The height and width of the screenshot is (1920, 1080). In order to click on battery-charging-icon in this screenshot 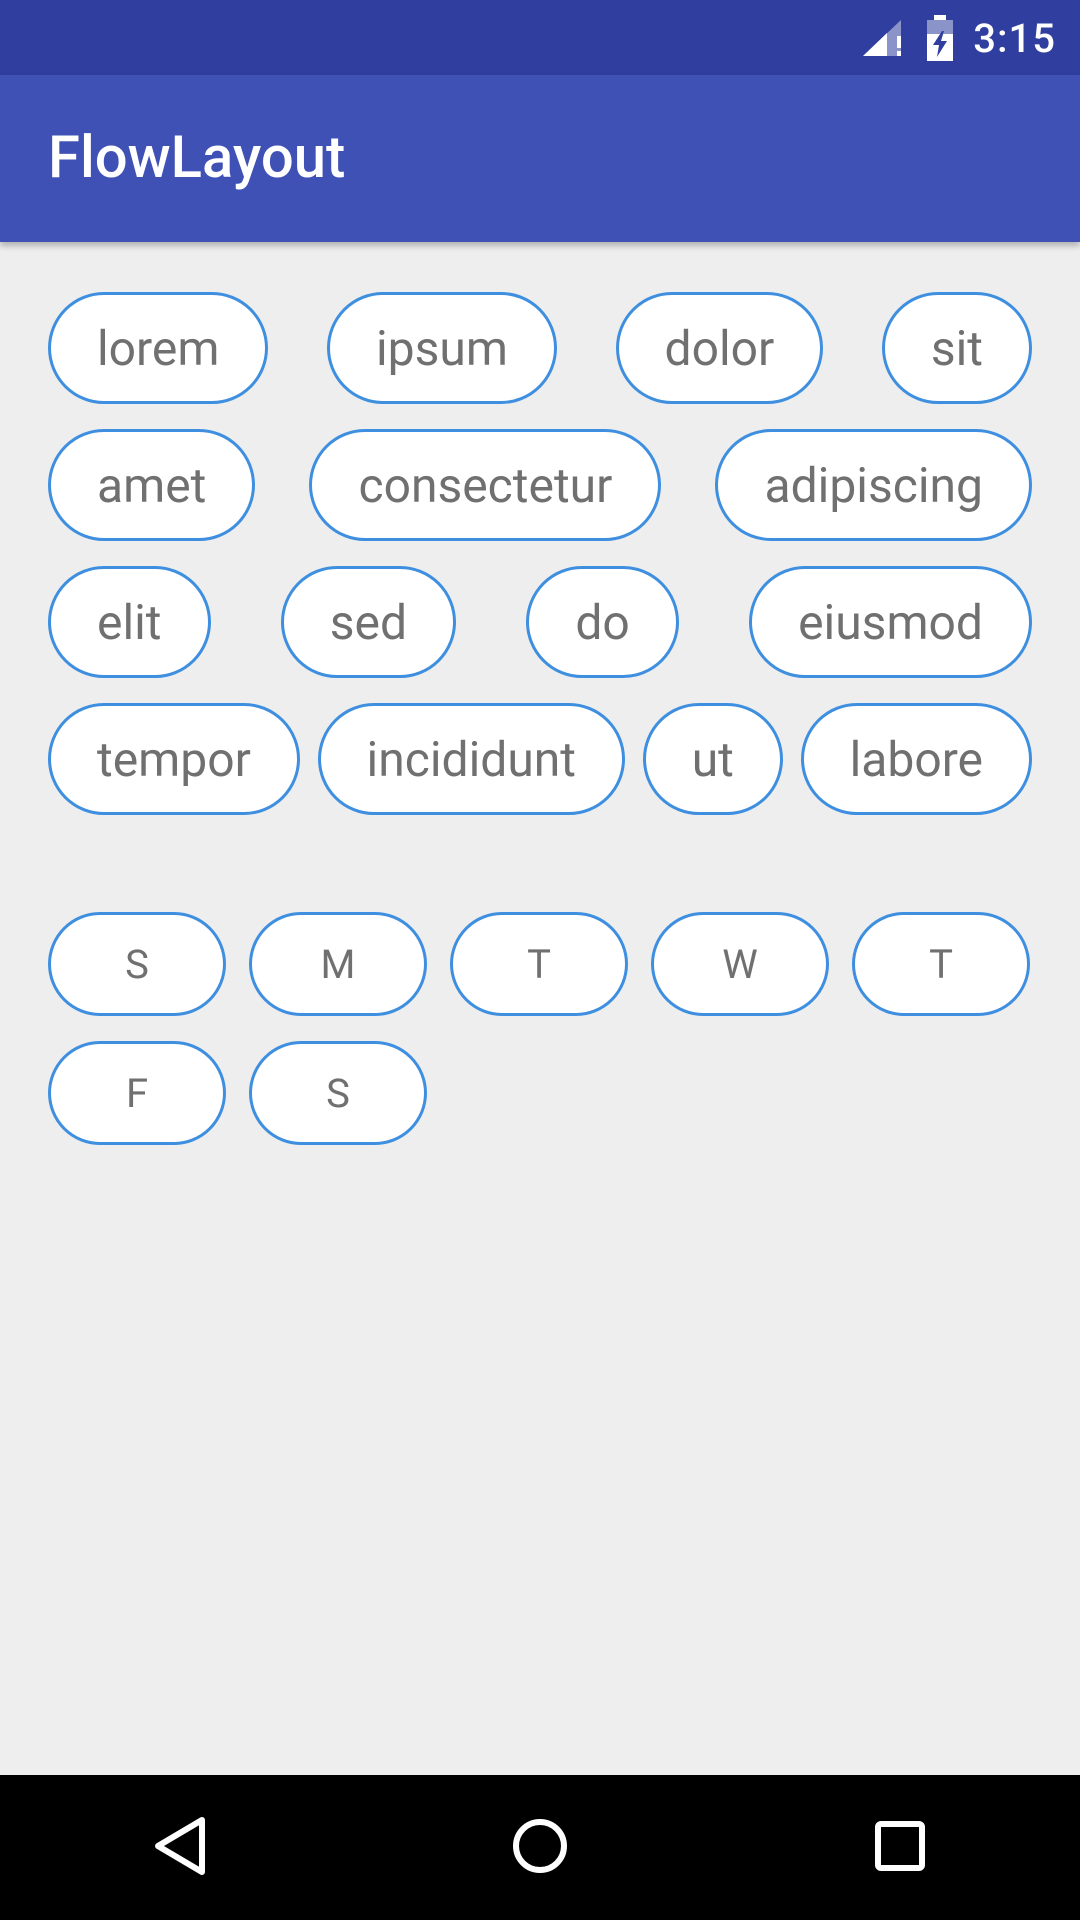, I will do `click(940, 38)`.